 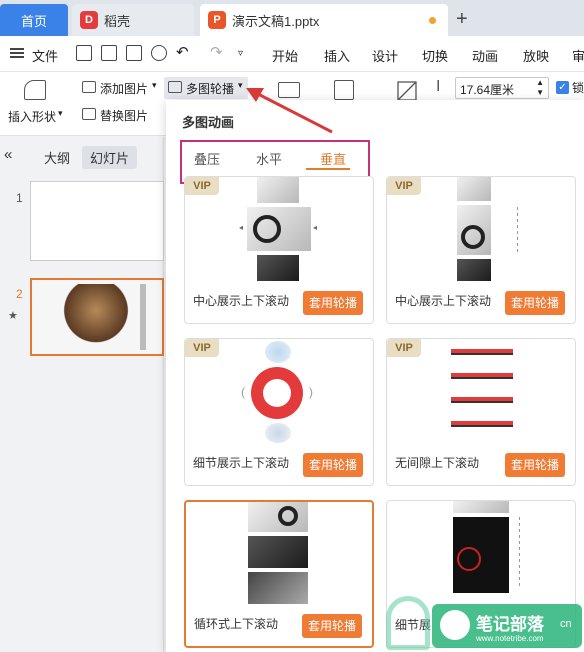 What do you see at coordinates (289, 111) in the screenshot?
I see `annotation-arrow-icon` at bounding box center [289, 111].